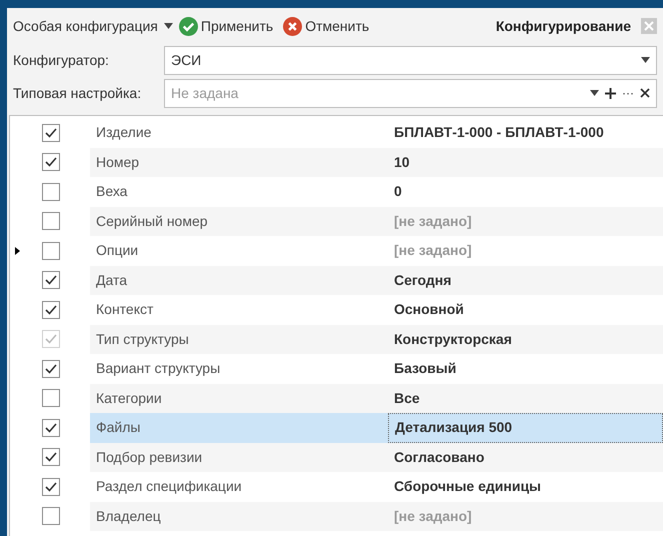 The height and width of the screenshot is (536, 663). Describe the element at coordinates (525, 133) in the screenshot. I see `property-value: БПЛАВТ-1-000 - БПЛАВТ-1-000` at that location.